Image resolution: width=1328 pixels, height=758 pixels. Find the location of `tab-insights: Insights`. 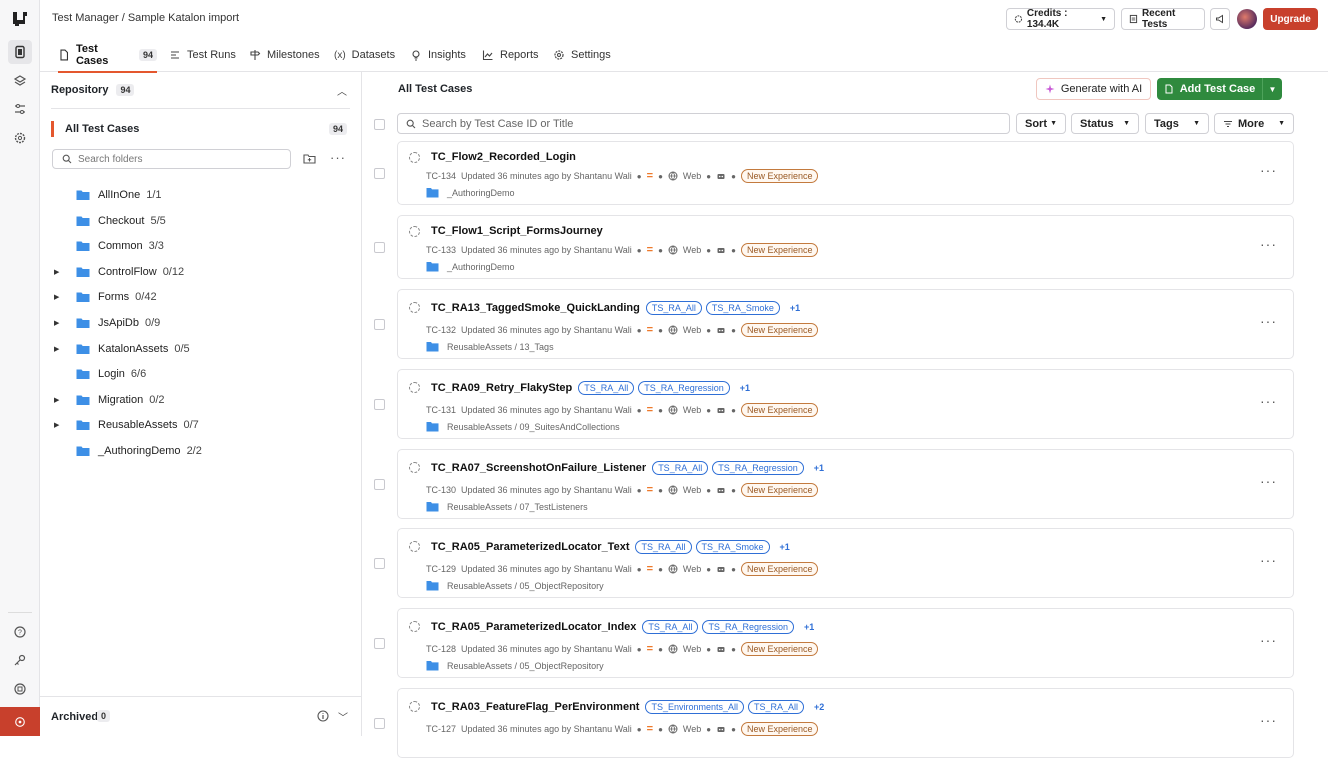

tab-insights: Insights is located at coordinates (438, 55).